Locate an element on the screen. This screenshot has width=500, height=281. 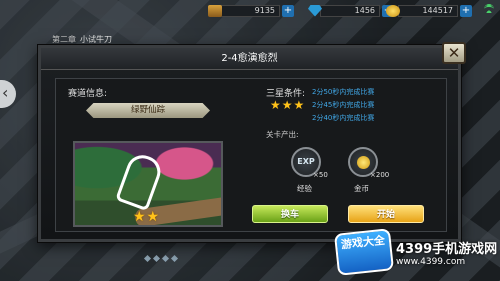
chest-count: 9135 is located at coordinates (250, 10).